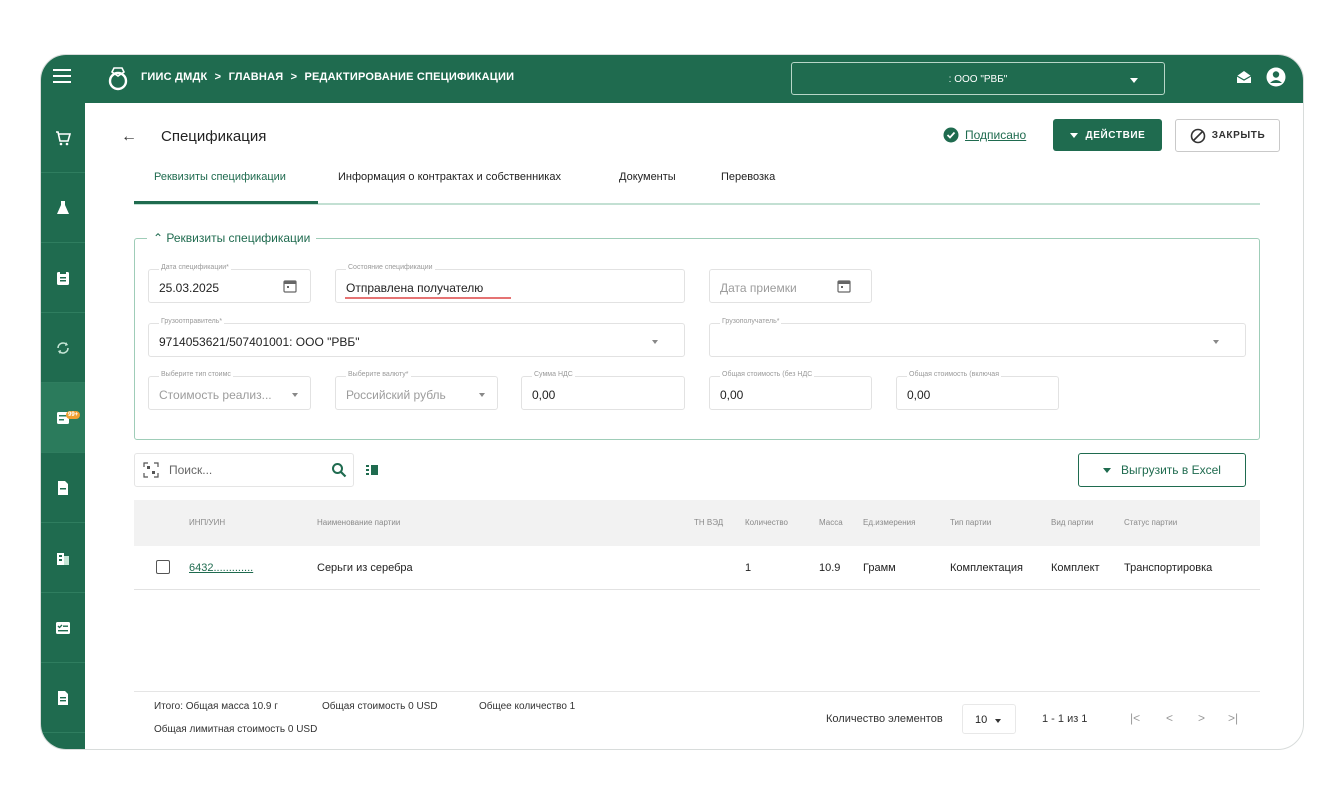  I want to click on sidebar-item-checklist, so click(63, 628).